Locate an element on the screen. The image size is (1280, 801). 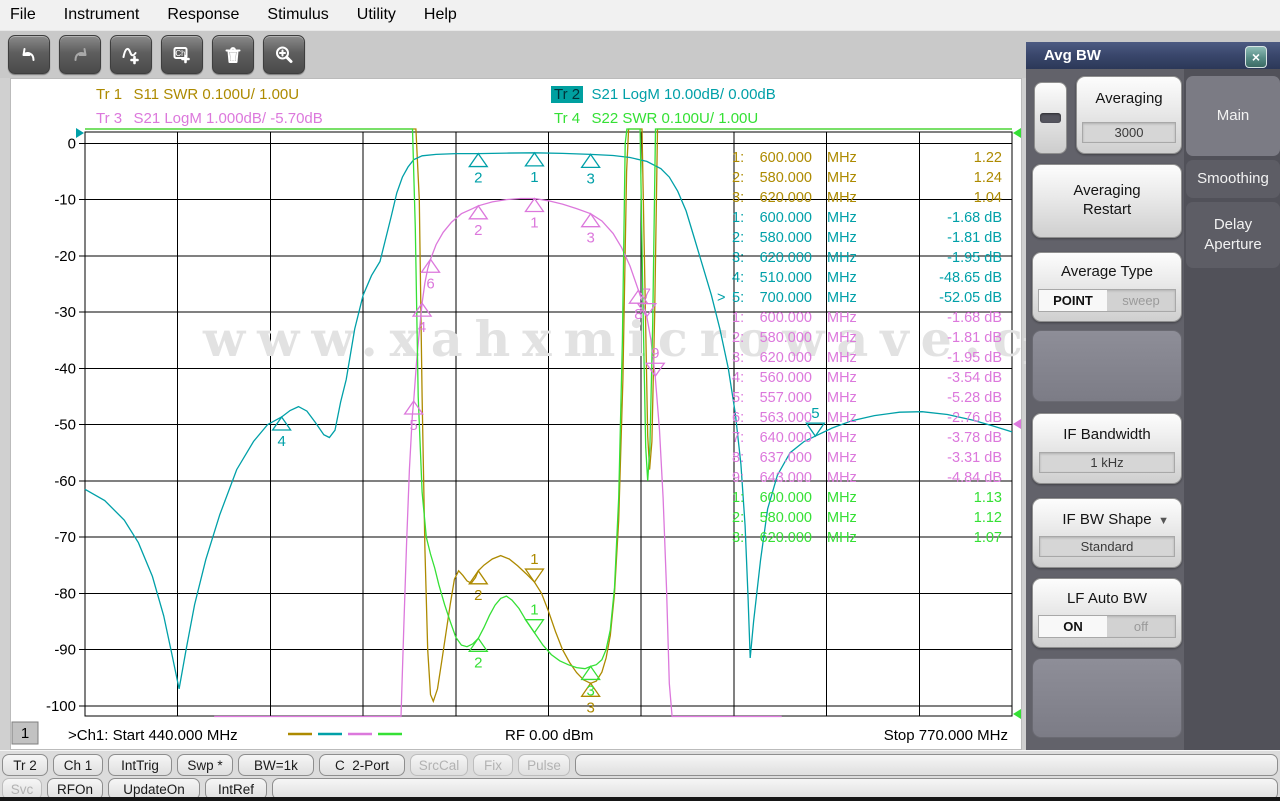
lf-auto-bw-button: LF Auto BW ON off is located at coordinates (1107, 613).